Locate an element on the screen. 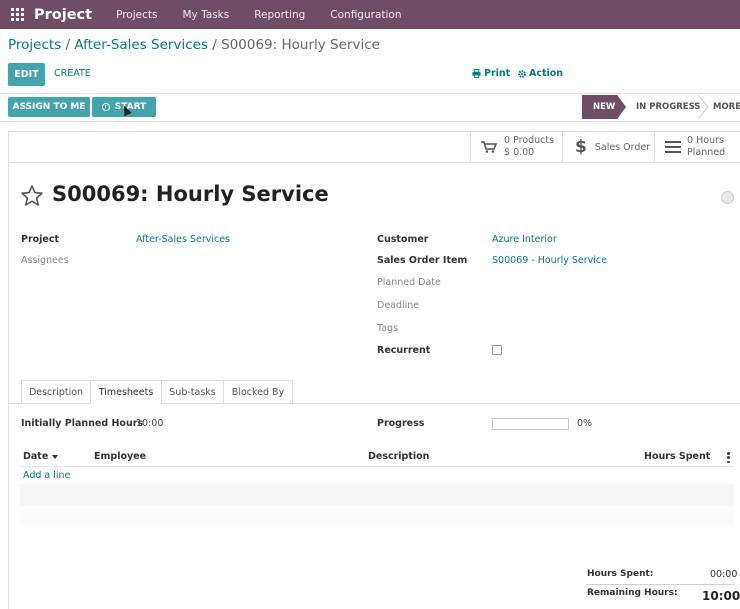  sort-caret-icon is located at coordinates (55, 456).